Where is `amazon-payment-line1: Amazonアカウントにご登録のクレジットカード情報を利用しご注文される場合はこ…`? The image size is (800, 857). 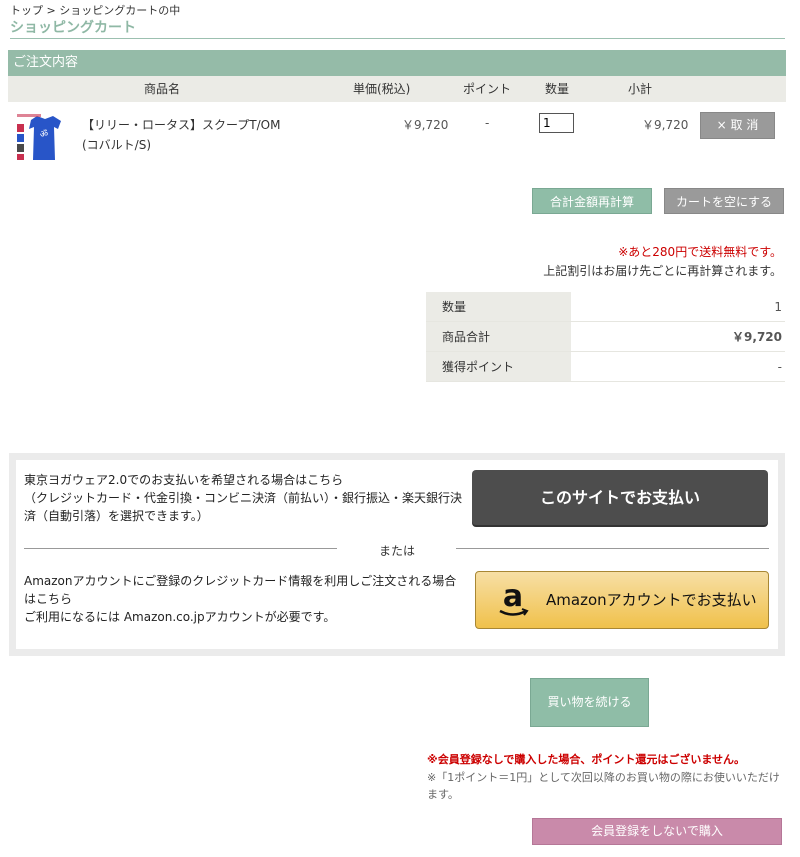
amazon-payment-line1: Amazonアカウントにご登録のクレジットカード情報を利用しご注文される場合はこ… is located at coordinates (240, 590).